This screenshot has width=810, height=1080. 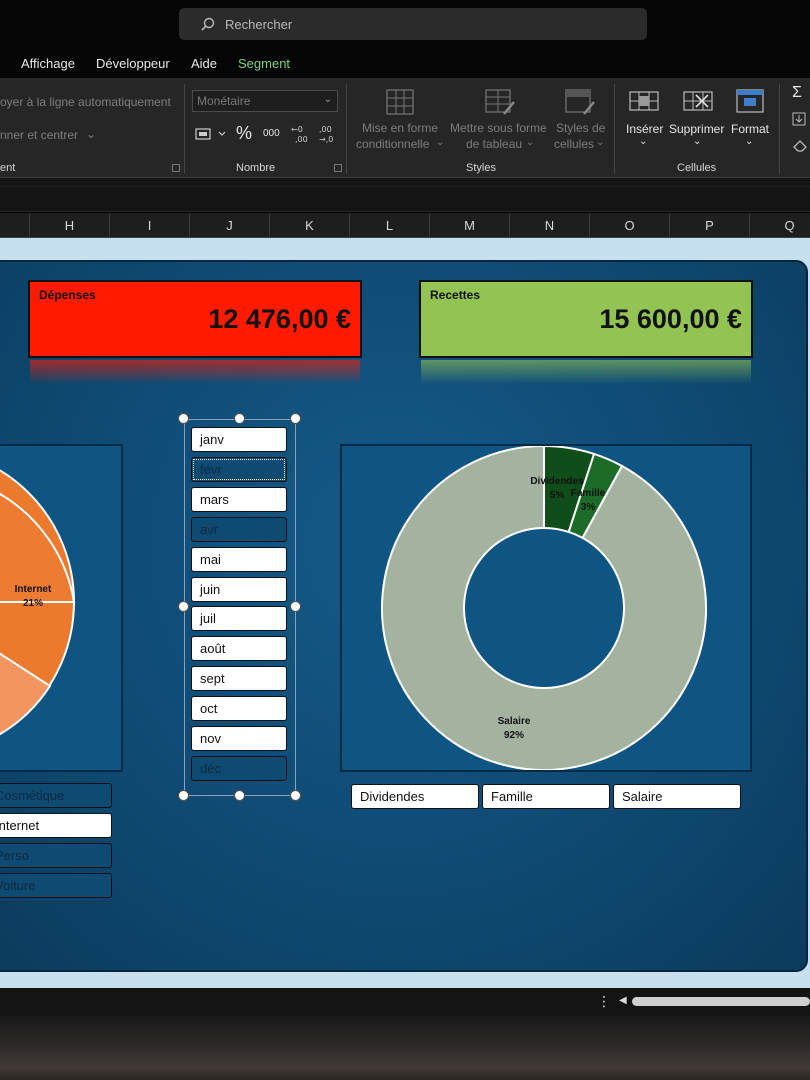 What do you see at coordinates (239, 499) in the screenshot?
I see `slicer-item-months: mars` at bounding box center [239, 499].